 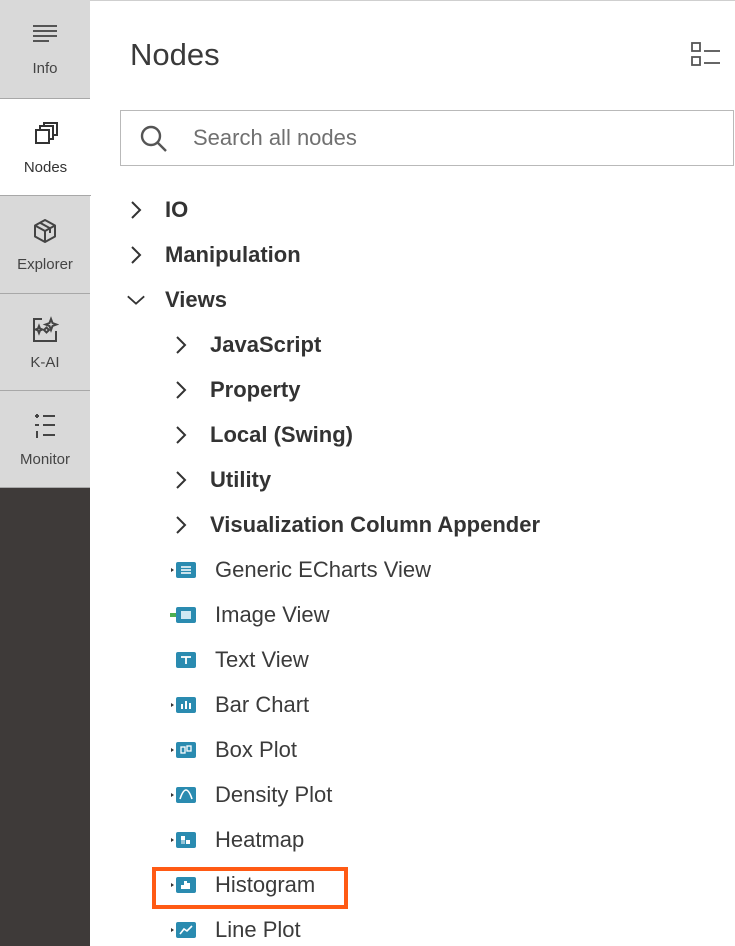 I want to click on tree-node-box-plot: Box Plot, so click(x=233, y=750).